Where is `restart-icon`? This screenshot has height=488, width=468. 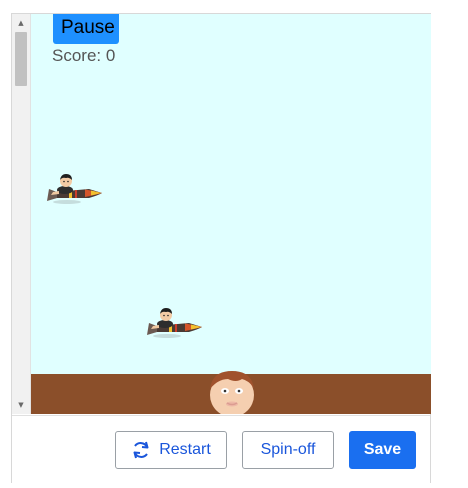
restart-icon is located at coordinates (141, 450).